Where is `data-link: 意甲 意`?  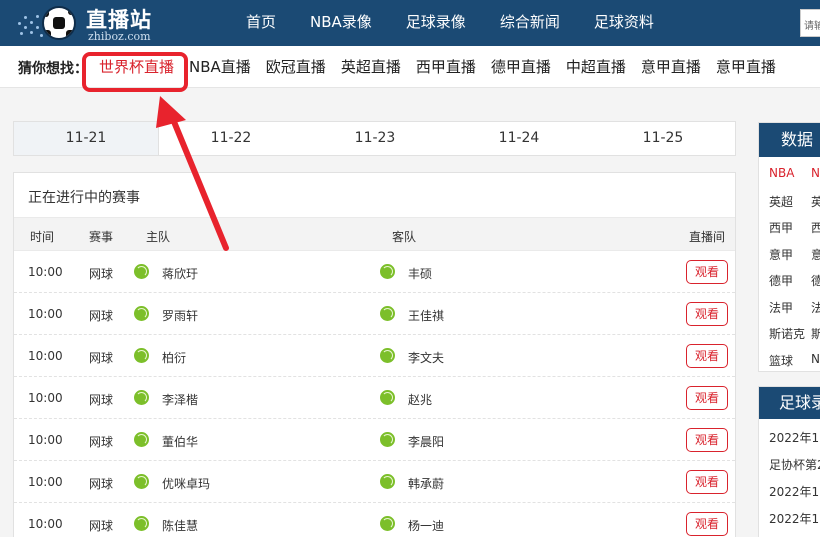
data-link: 意甲 意 is located at coordinates (794, 254).